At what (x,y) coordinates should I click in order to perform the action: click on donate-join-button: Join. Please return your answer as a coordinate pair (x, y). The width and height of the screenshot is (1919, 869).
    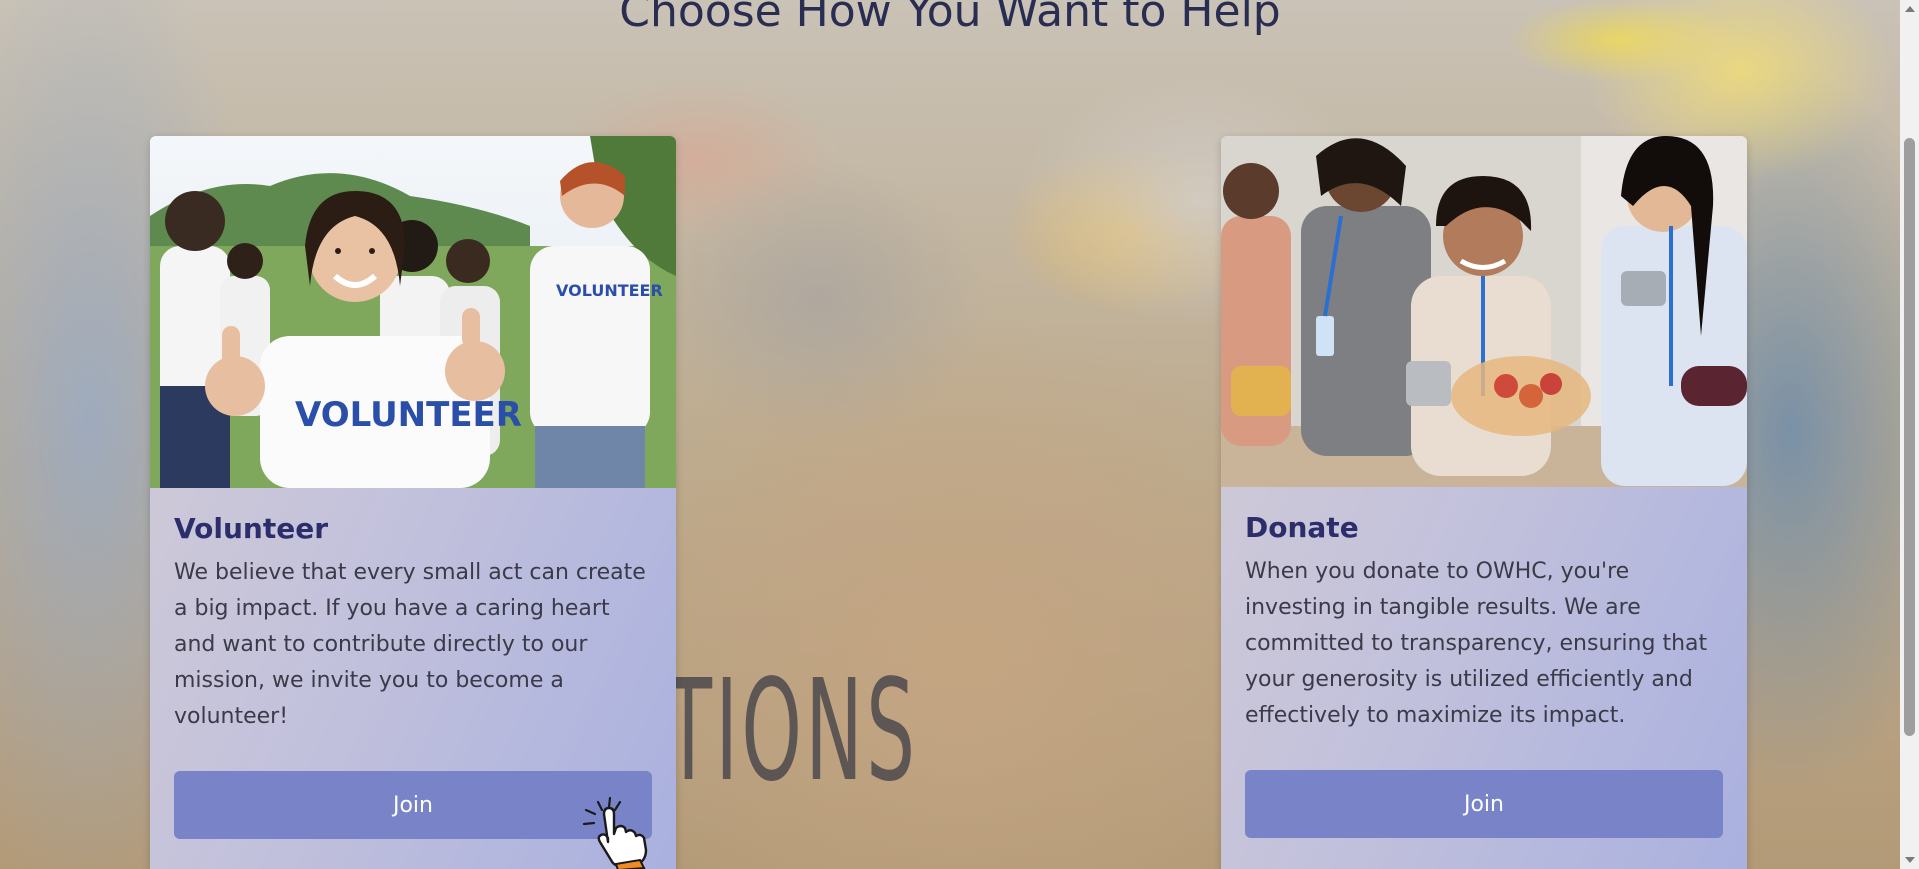
    Looking at the image, I should click on (1484, 804).